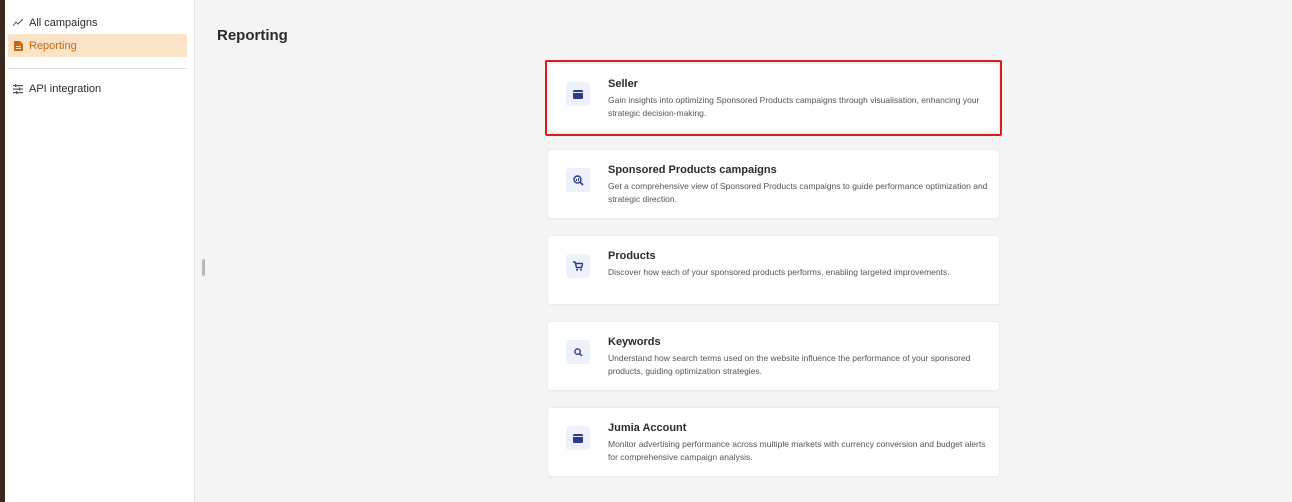 This screenshot has height=502, width=1292. I want to click on sidebar-item-reporting: Reporting, so click(97, 45).